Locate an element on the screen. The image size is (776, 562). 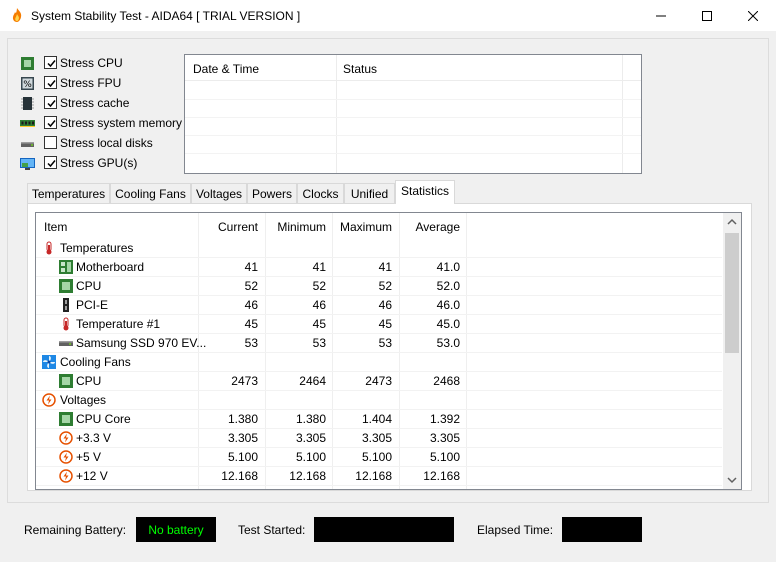
value-maximum: 2473 is located at coordinates (378, 381).